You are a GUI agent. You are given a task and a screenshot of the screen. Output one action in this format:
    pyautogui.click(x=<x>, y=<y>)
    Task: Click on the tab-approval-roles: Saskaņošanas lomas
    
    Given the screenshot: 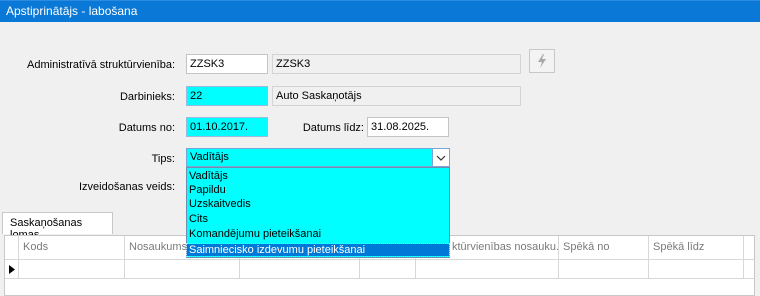 What is the action you would take?
    pyautogui.click(x=57, y=226)
    